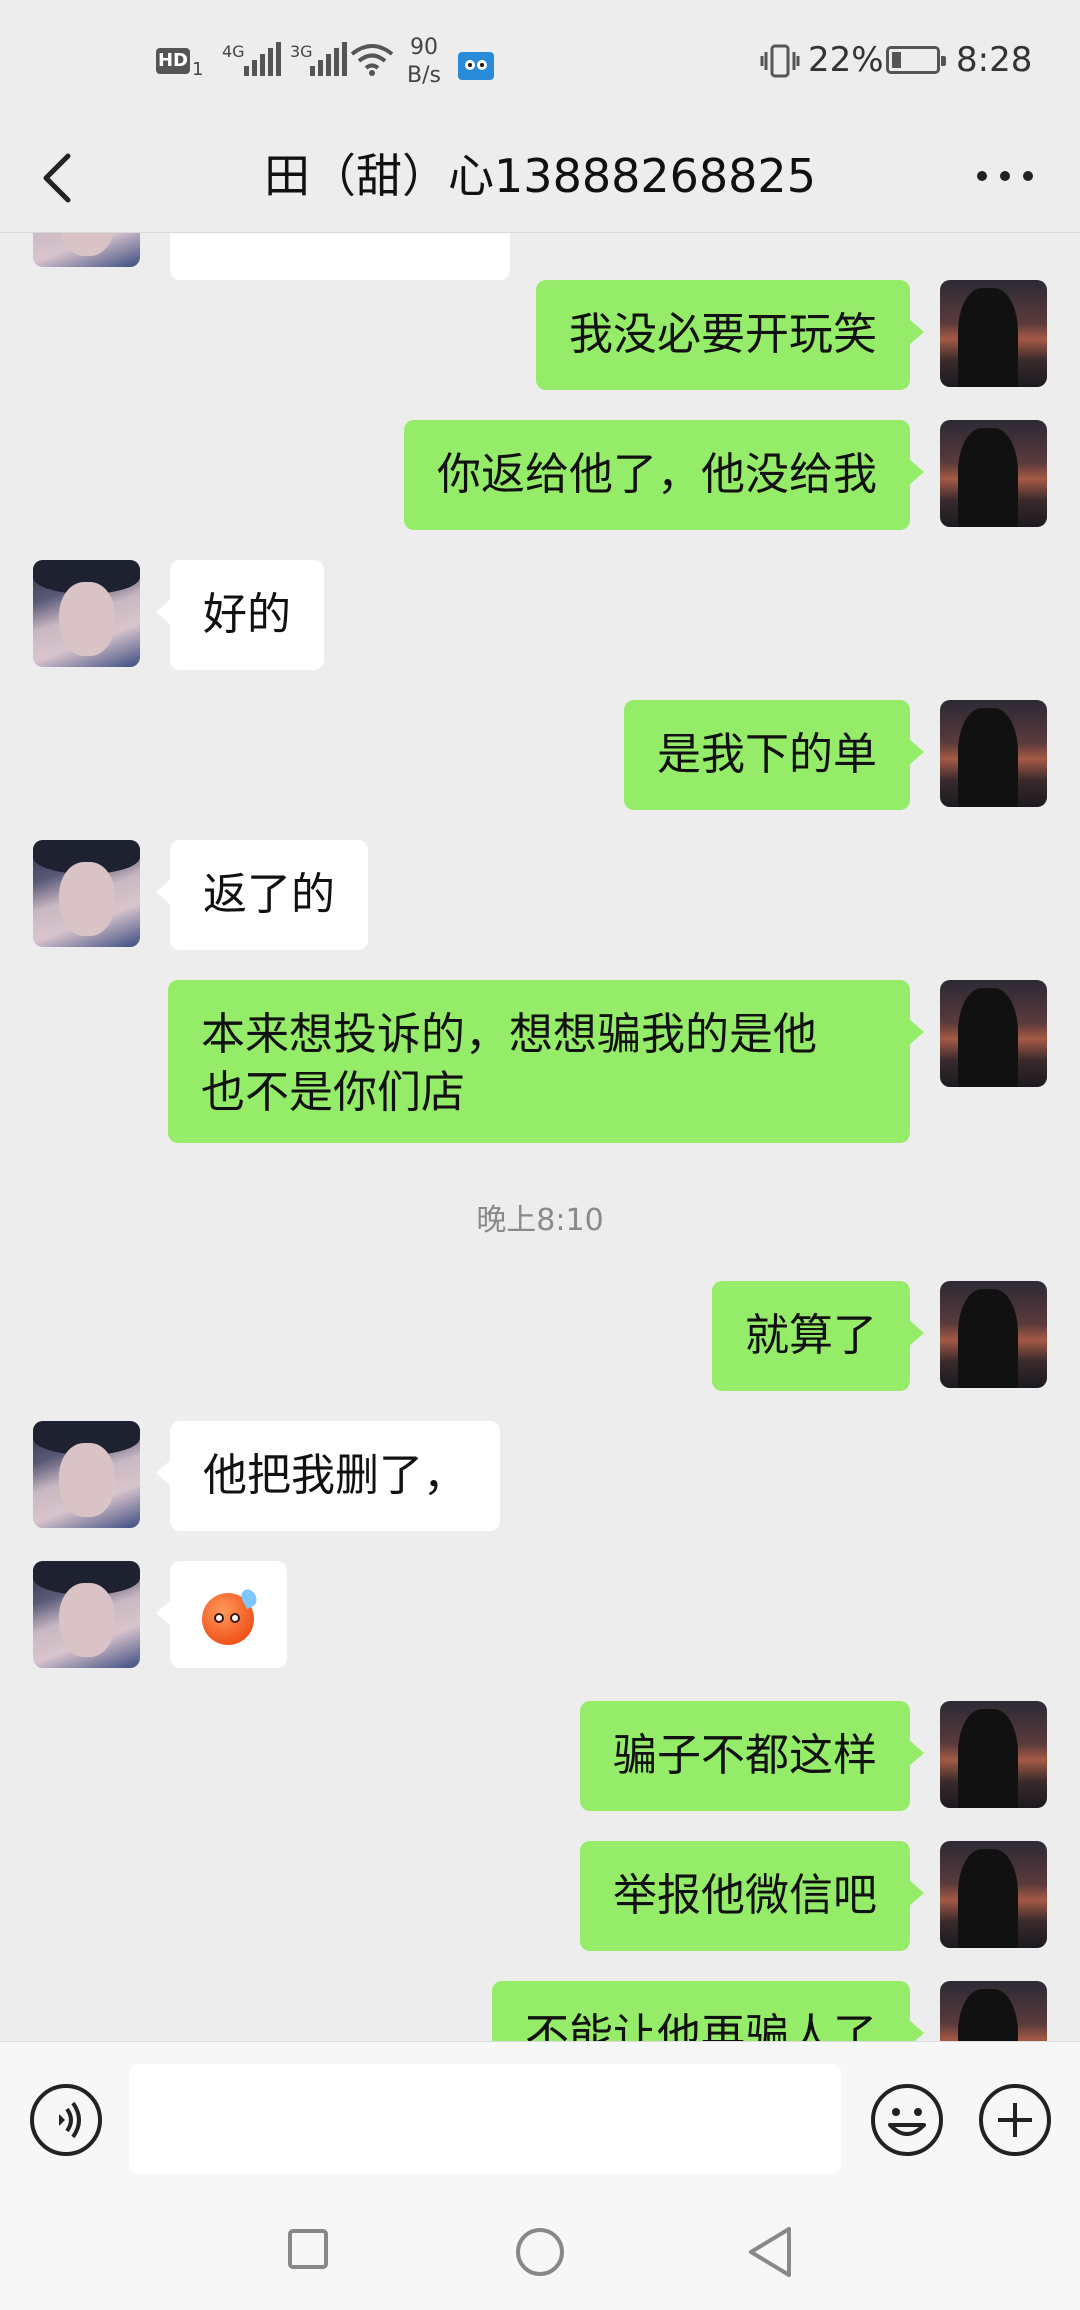  I want to click on message-bubble-outgoing: 本来想投诉的，想想骗我的是他 也不是你们店, so click(546, 1061).